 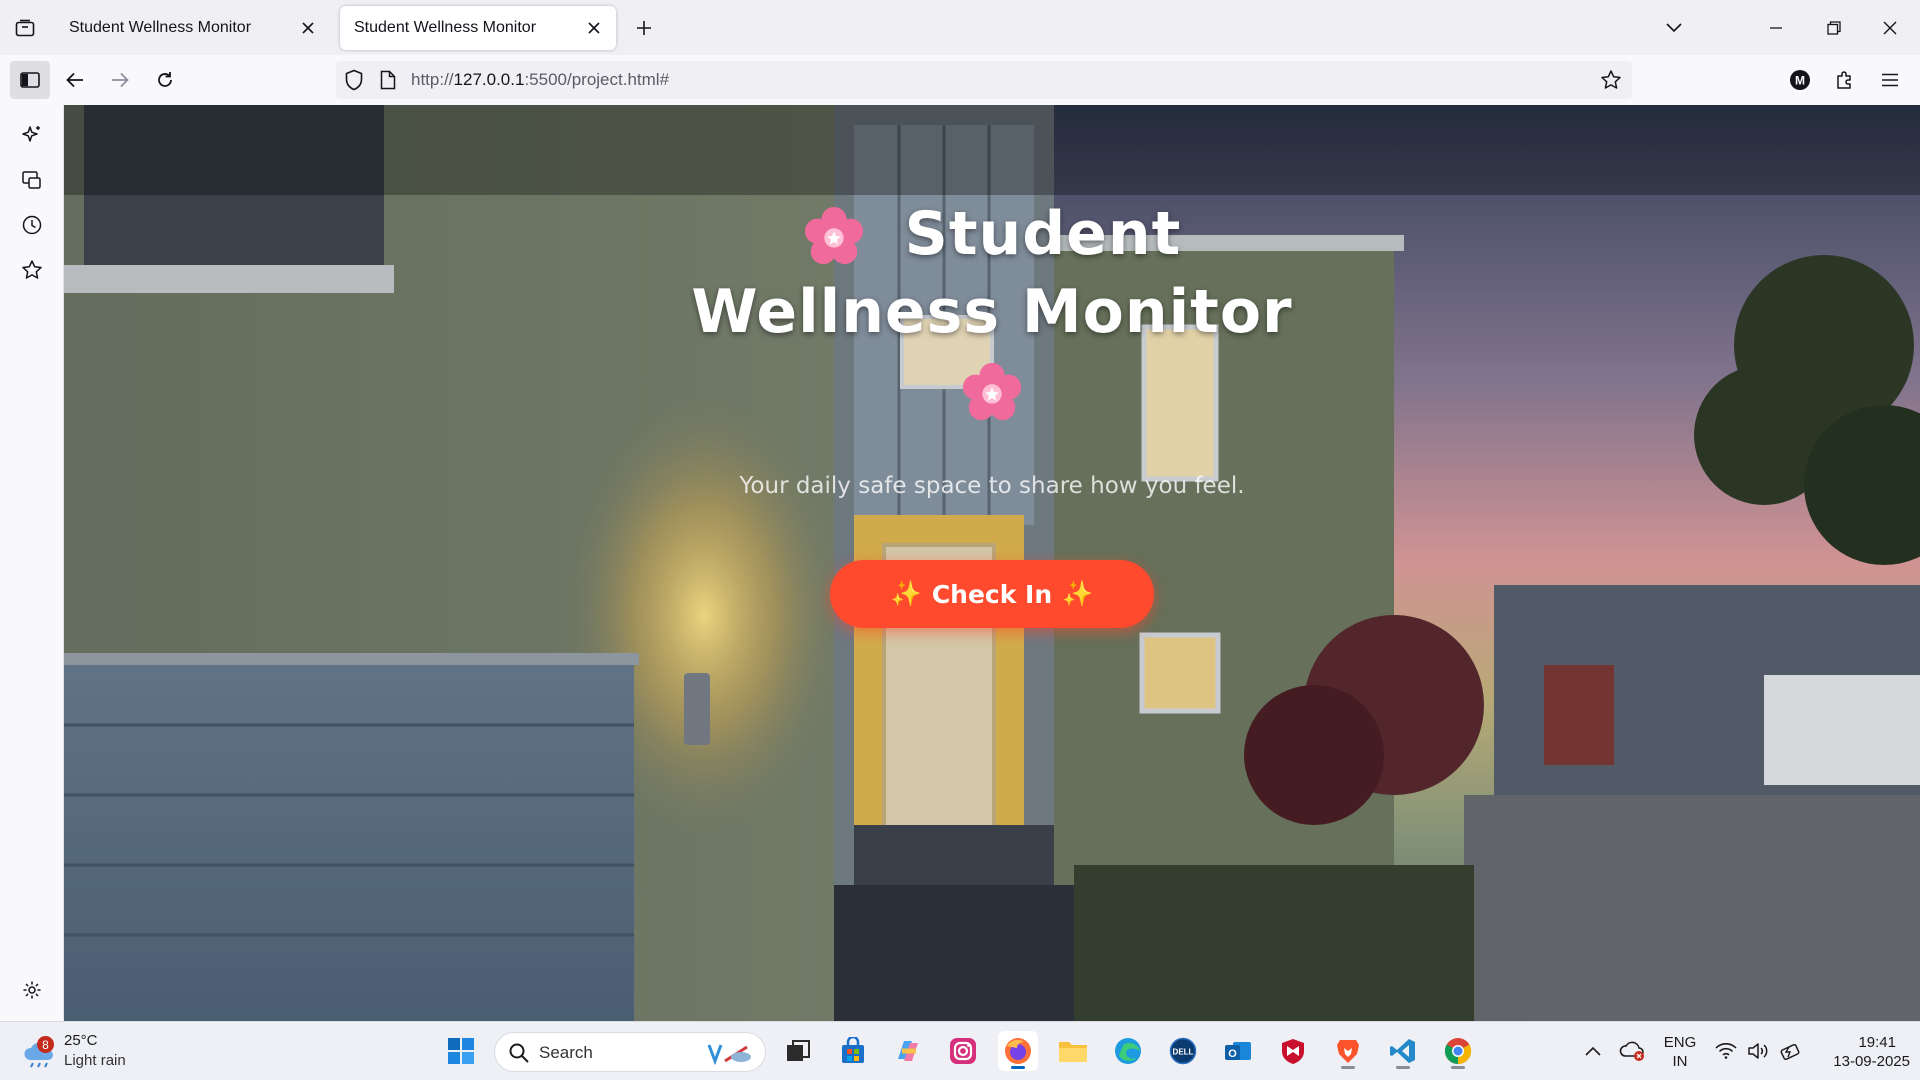 I want to click on wifi-icon, so click(x=1726, y=1051).